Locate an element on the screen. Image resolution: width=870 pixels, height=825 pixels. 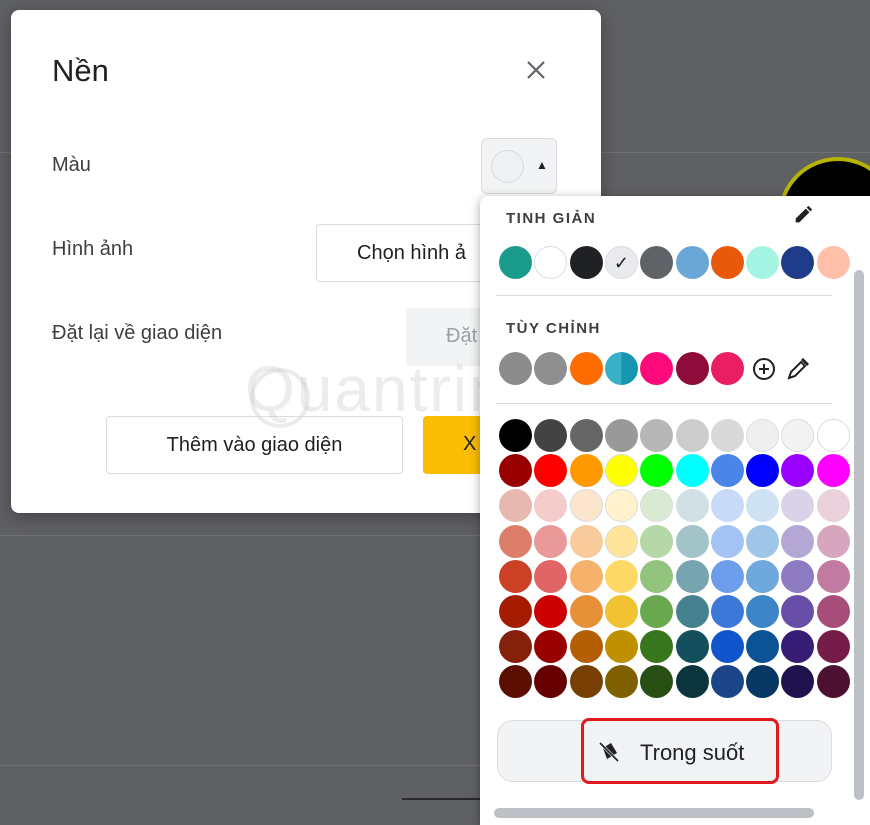
simple-color-swatch: ✓ is located at coordinates (621, 262).